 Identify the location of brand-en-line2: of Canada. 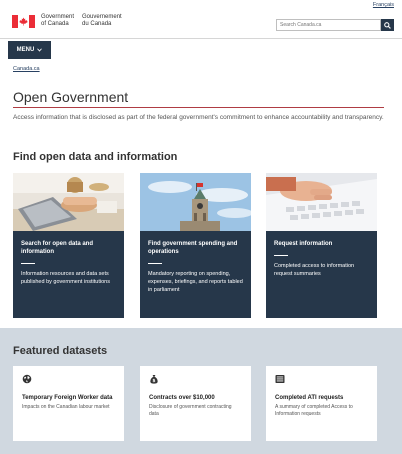
(55, 24).